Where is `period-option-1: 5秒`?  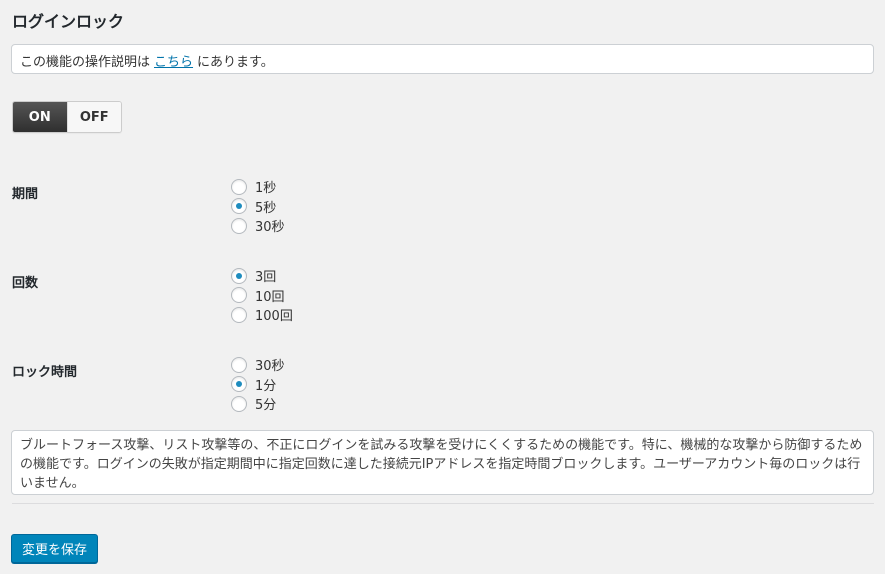 period-option-1: 5秒 is located at coordinates (258, 207).